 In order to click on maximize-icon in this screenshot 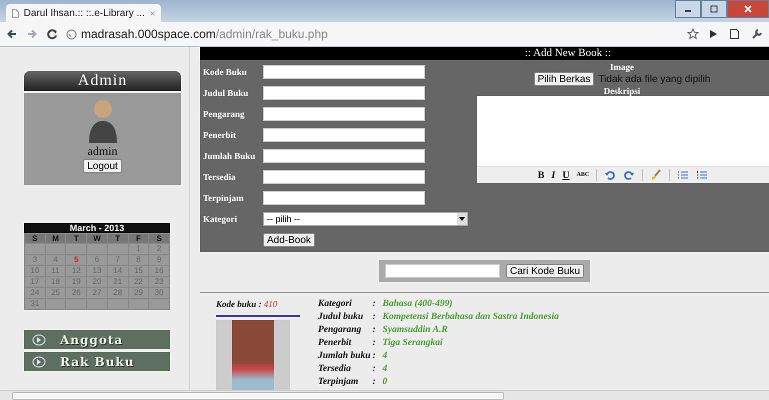, I will do `click(714, 9)`.